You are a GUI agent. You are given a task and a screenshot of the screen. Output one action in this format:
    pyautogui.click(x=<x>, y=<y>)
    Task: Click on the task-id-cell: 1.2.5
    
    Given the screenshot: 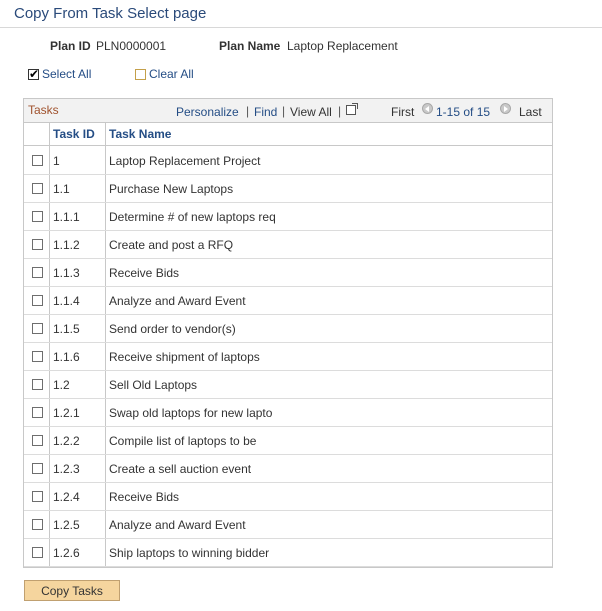 What is the action you would take?
    pyautogui.click(x=66, y=525)
    